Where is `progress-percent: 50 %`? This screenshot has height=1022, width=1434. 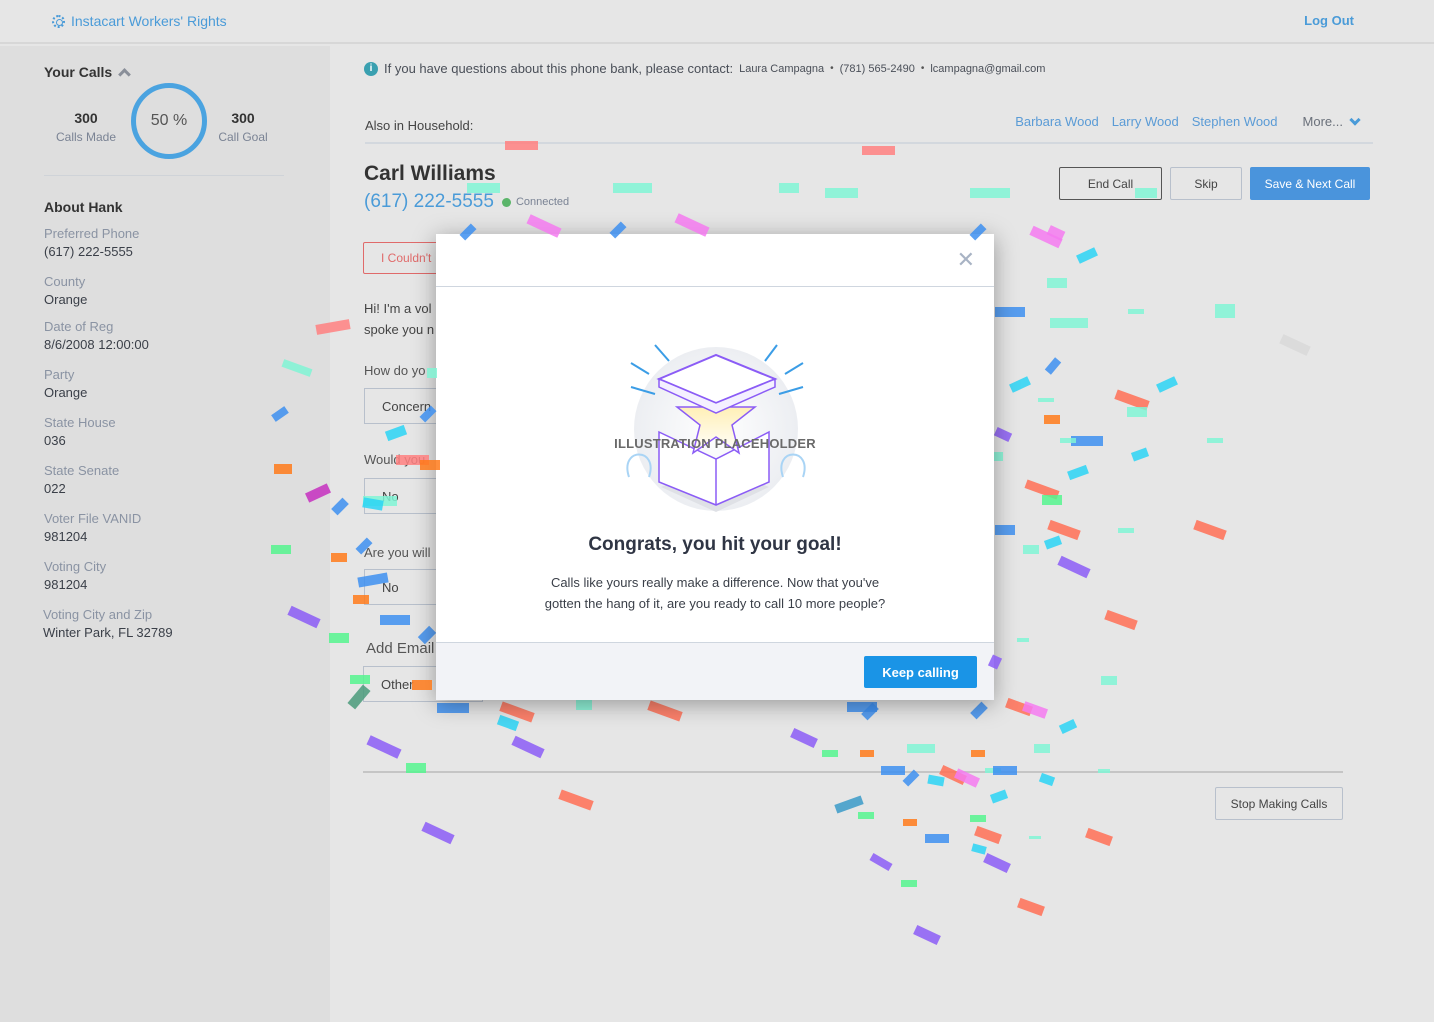 progress-percent: 50 % is located at coordinates (169, 120).